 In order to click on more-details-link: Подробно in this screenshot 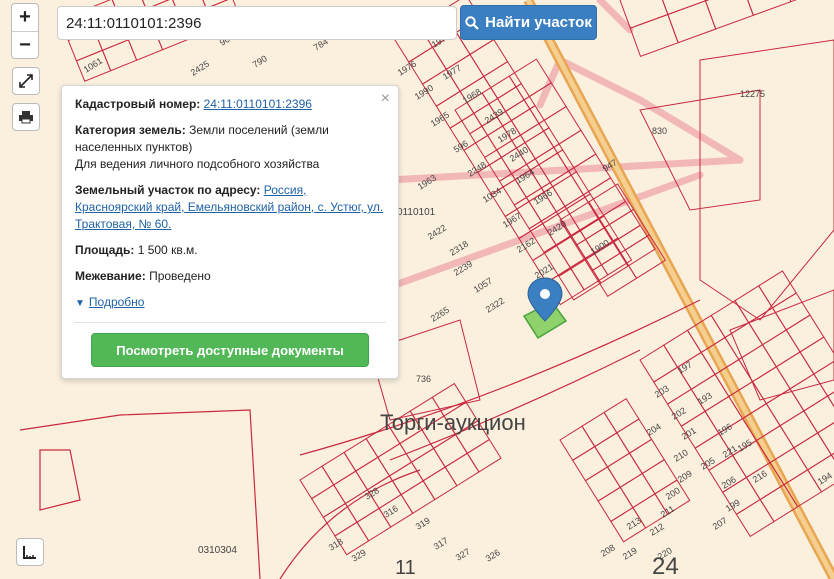, I will do `click(117, 302)`.